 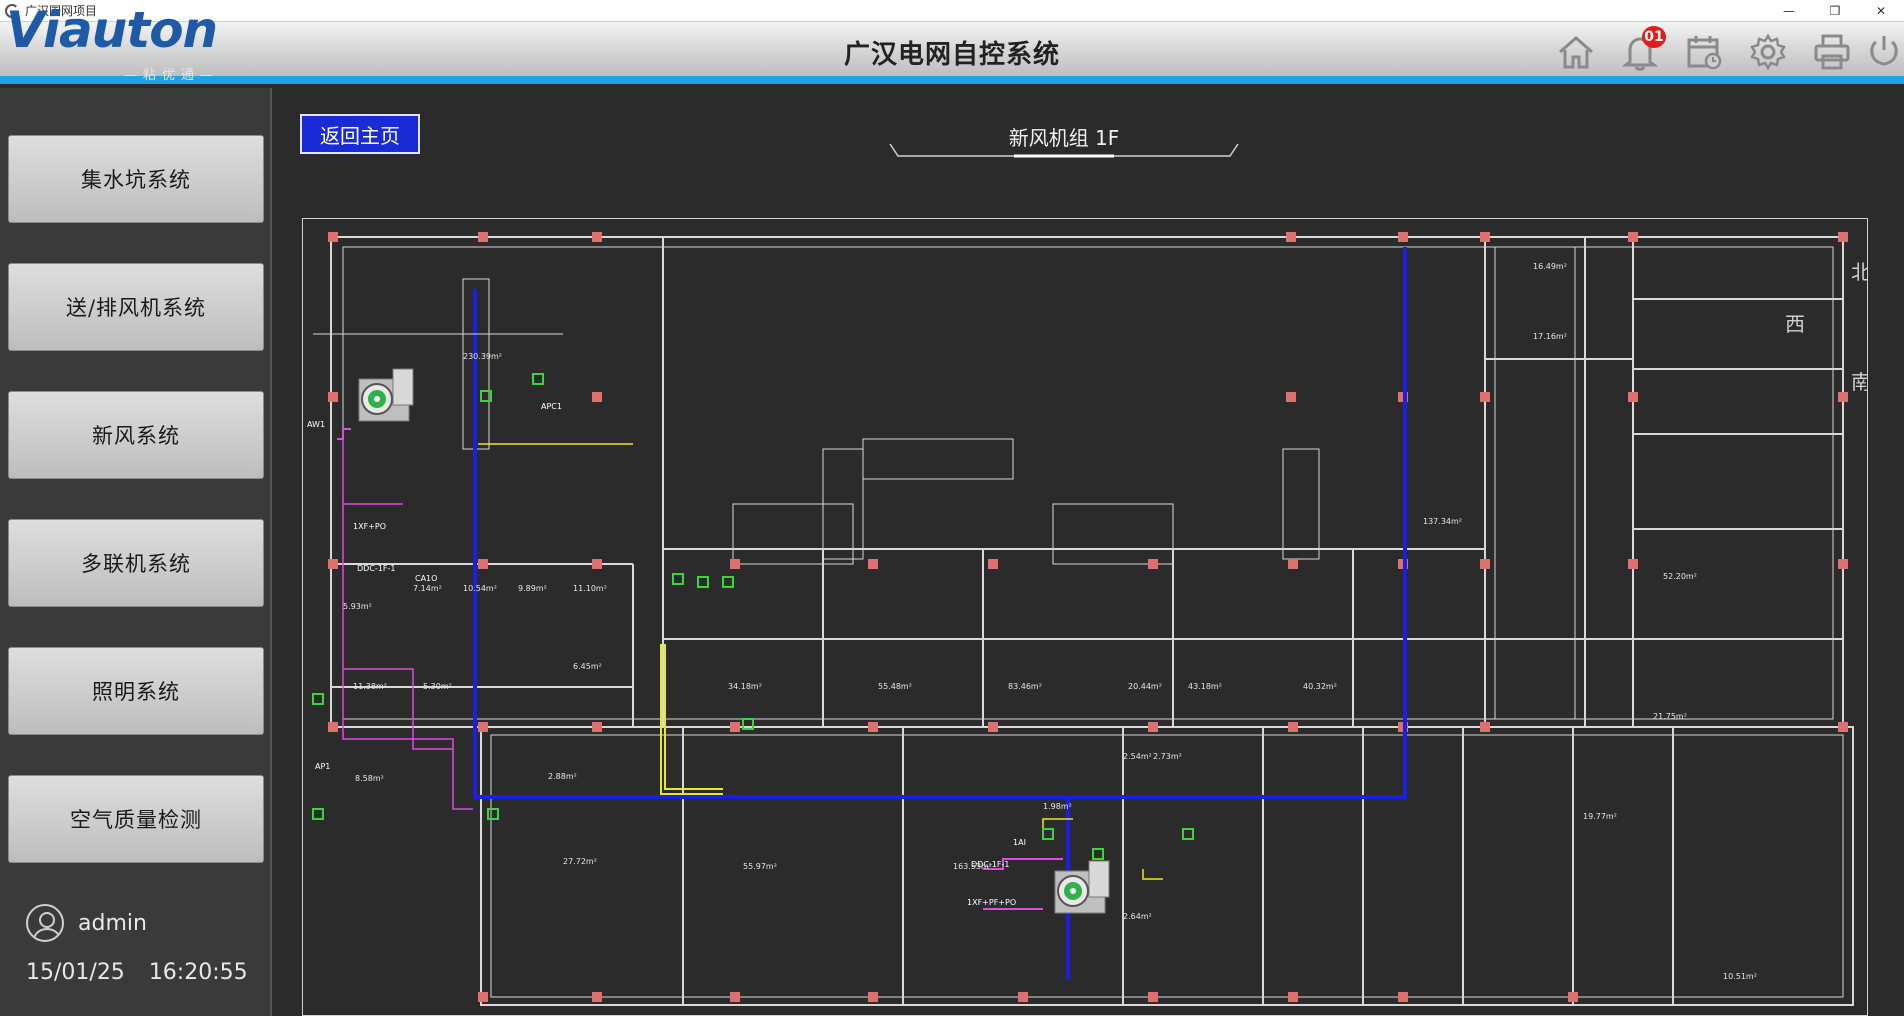 I want to click on back-home-button: 返回主页, so click(x=360, y=134).